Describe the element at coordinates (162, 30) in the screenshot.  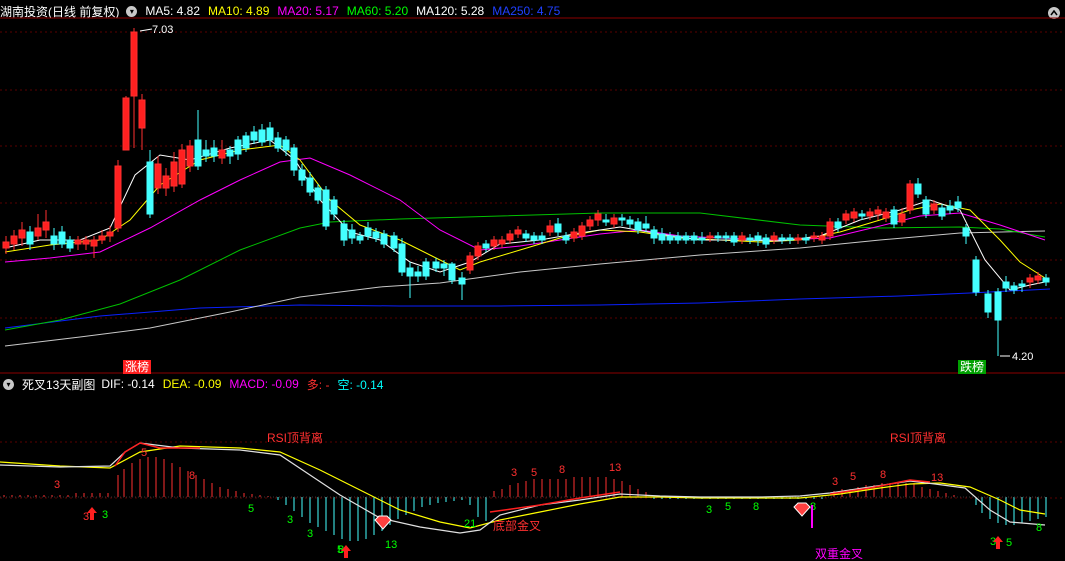
I see `high-price-label: 7.03` at that location.